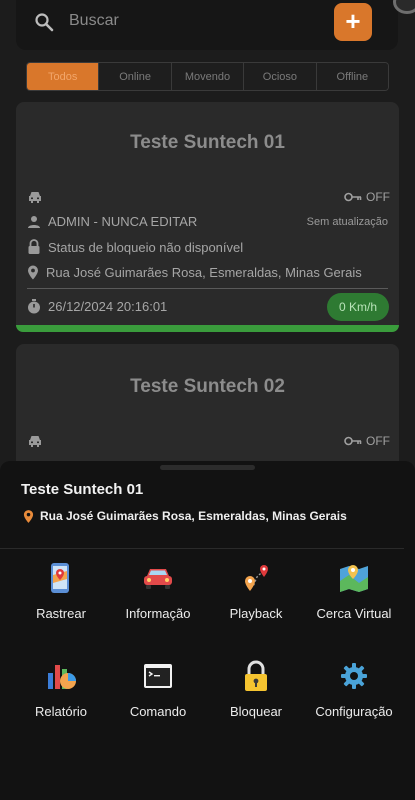 This screenshot has height=800, width=415. Describe the element at coordinates (34, 221) in the screenshot. I see `user-icon` at that location.